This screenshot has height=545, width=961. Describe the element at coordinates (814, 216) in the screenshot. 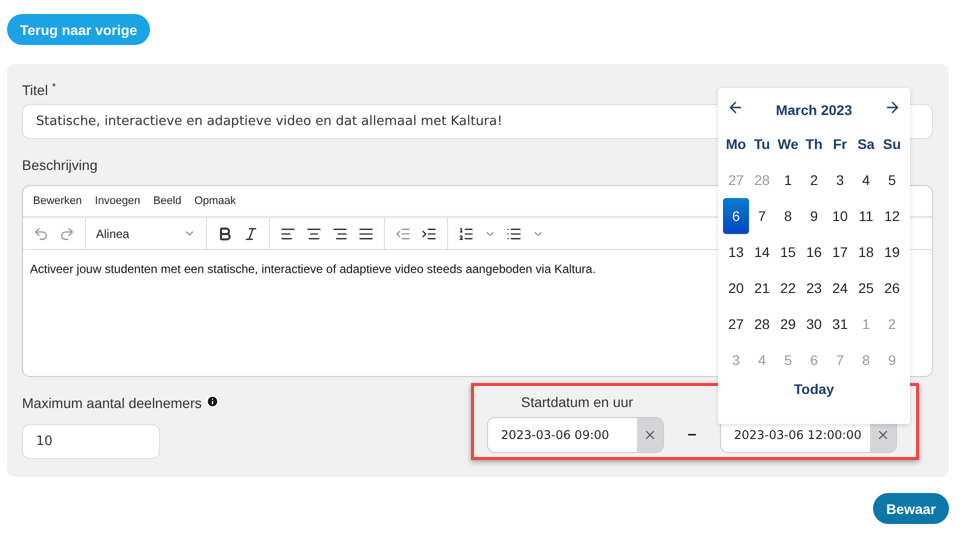

I see `calendar-day: 9` at that location.